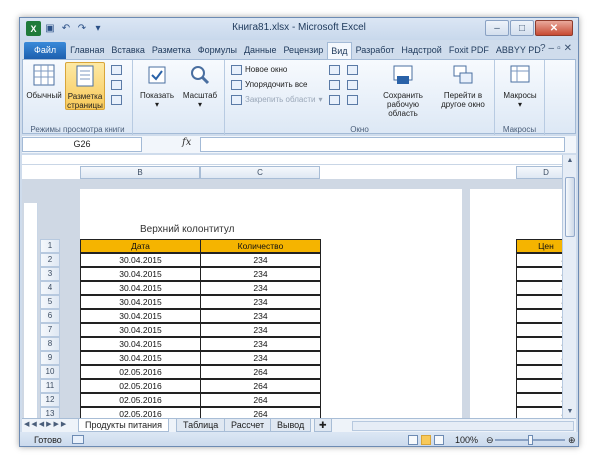 The height and width of the screenshot is (470, 600). I want to click on close-button: ✕, so click(554, 28).